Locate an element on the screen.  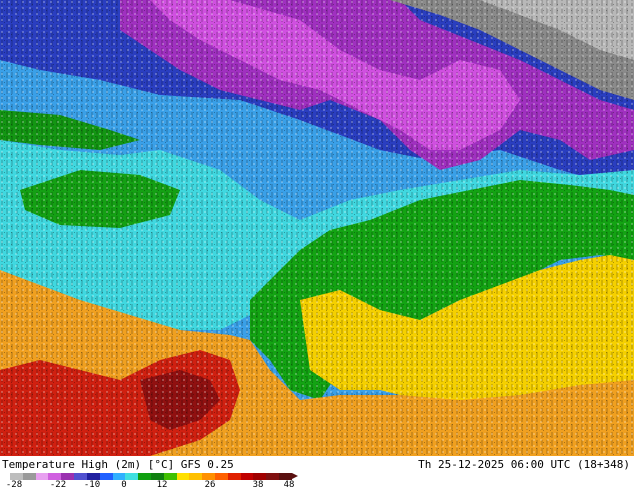
scale-tick: -22 is located at coordinates (58, 485).